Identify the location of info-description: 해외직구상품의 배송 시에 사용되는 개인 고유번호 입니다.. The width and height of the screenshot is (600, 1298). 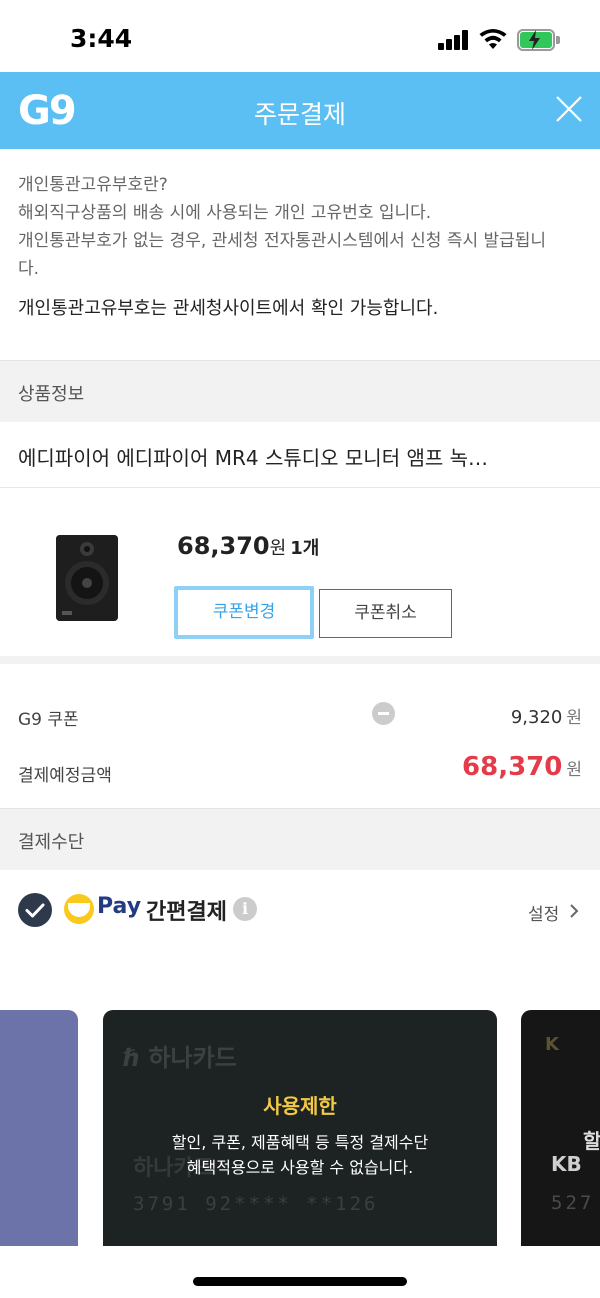
(225, 213).